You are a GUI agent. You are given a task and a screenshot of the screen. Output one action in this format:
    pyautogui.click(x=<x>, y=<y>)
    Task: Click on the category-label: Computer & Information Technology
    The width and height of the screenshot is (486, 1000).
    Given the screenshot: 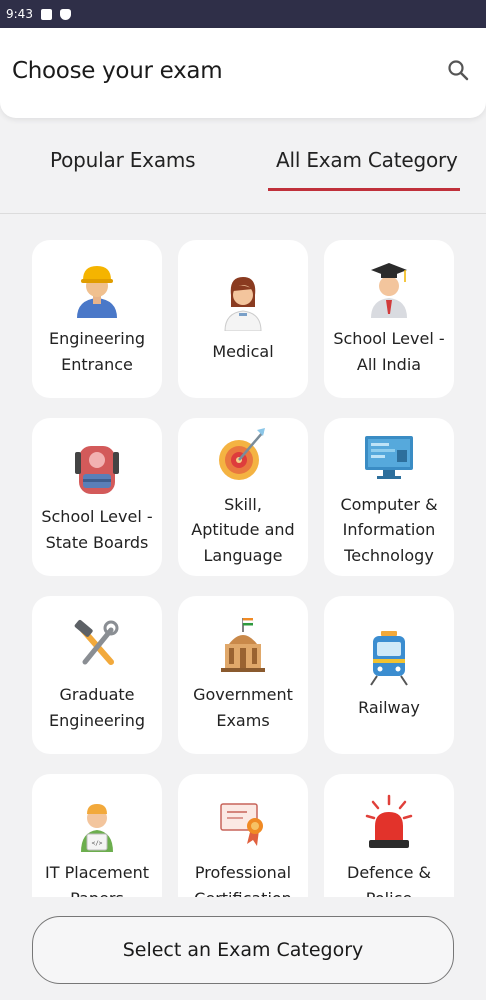 What is the action you would take?
    pyautogui.click(x=389, y=529)
    